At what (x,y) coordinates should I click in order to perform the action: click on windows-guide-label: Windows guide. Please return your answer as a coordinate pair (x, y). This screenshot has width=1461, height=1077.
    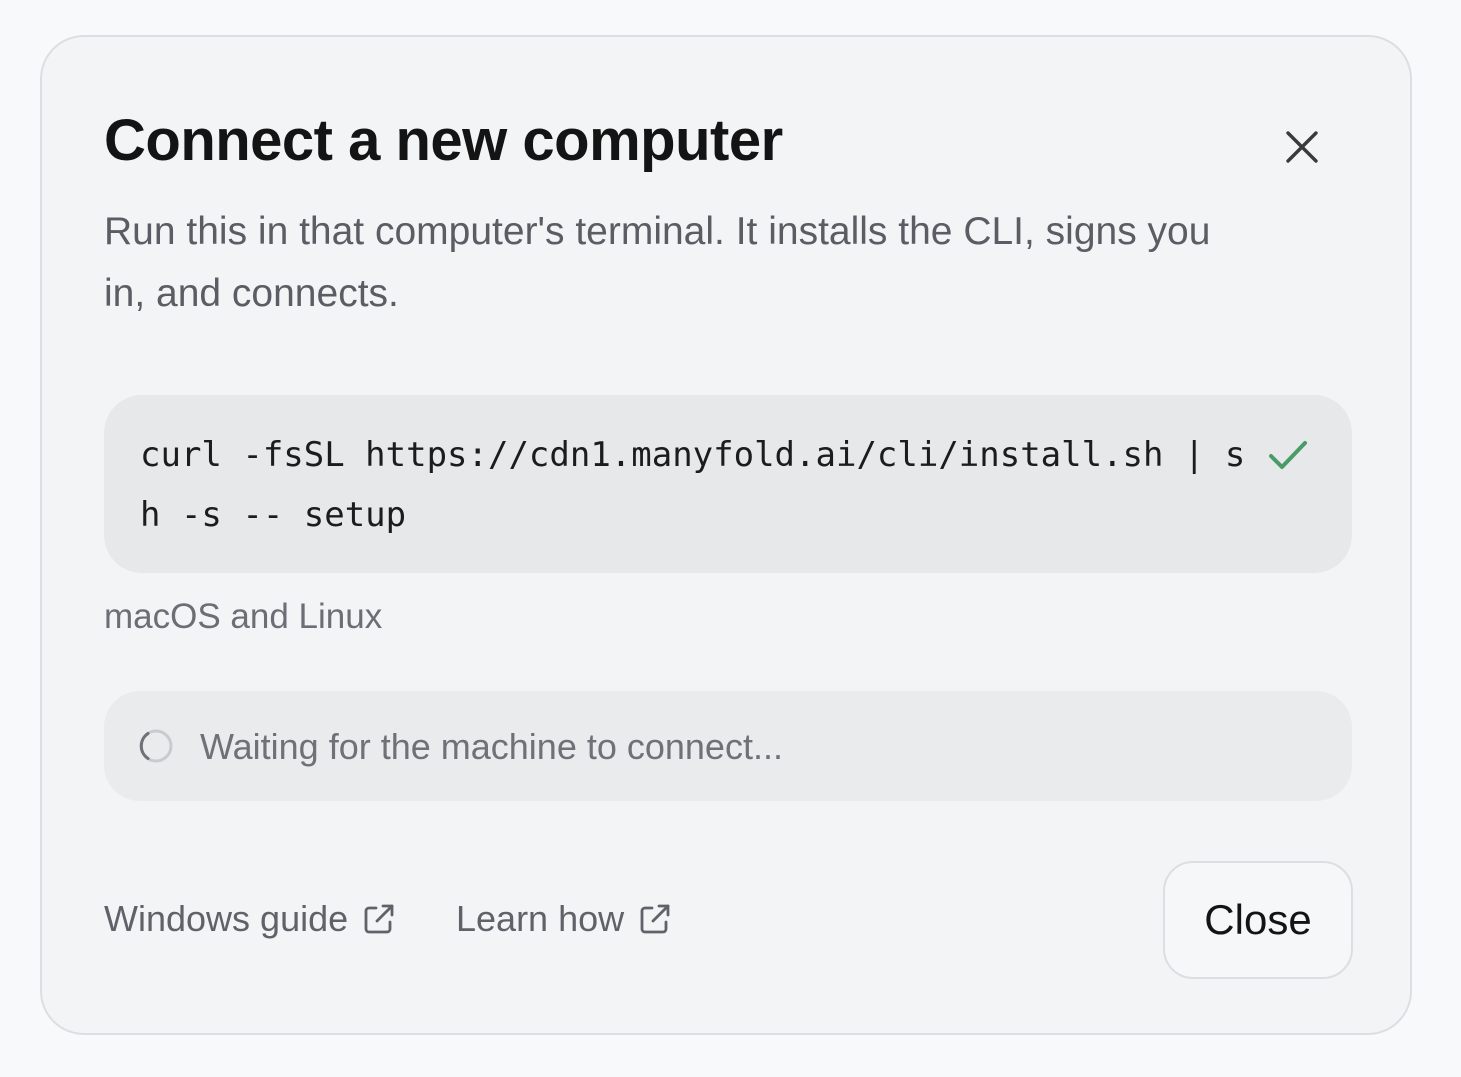
    Looking at the image, I should click on (226, 918).